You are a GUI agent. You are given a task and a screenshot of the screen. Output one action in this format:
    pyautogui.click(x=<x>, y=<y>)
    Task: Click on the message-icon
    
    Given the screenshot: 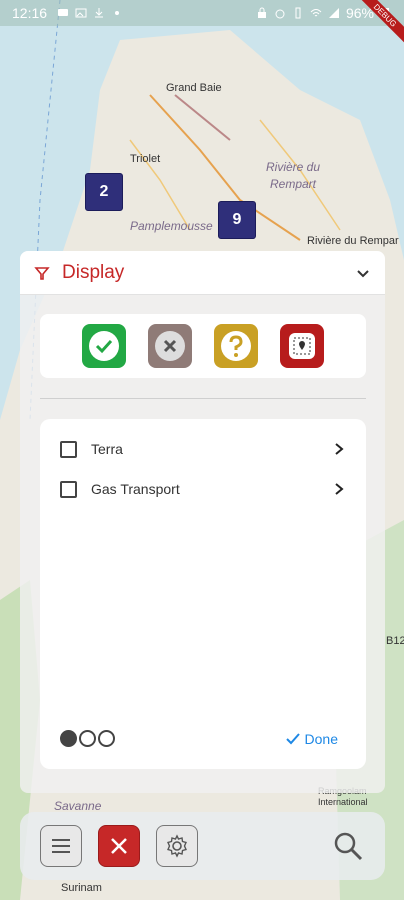 What is the action you would take?
    pyautogui.click(x=63, y=12)
    